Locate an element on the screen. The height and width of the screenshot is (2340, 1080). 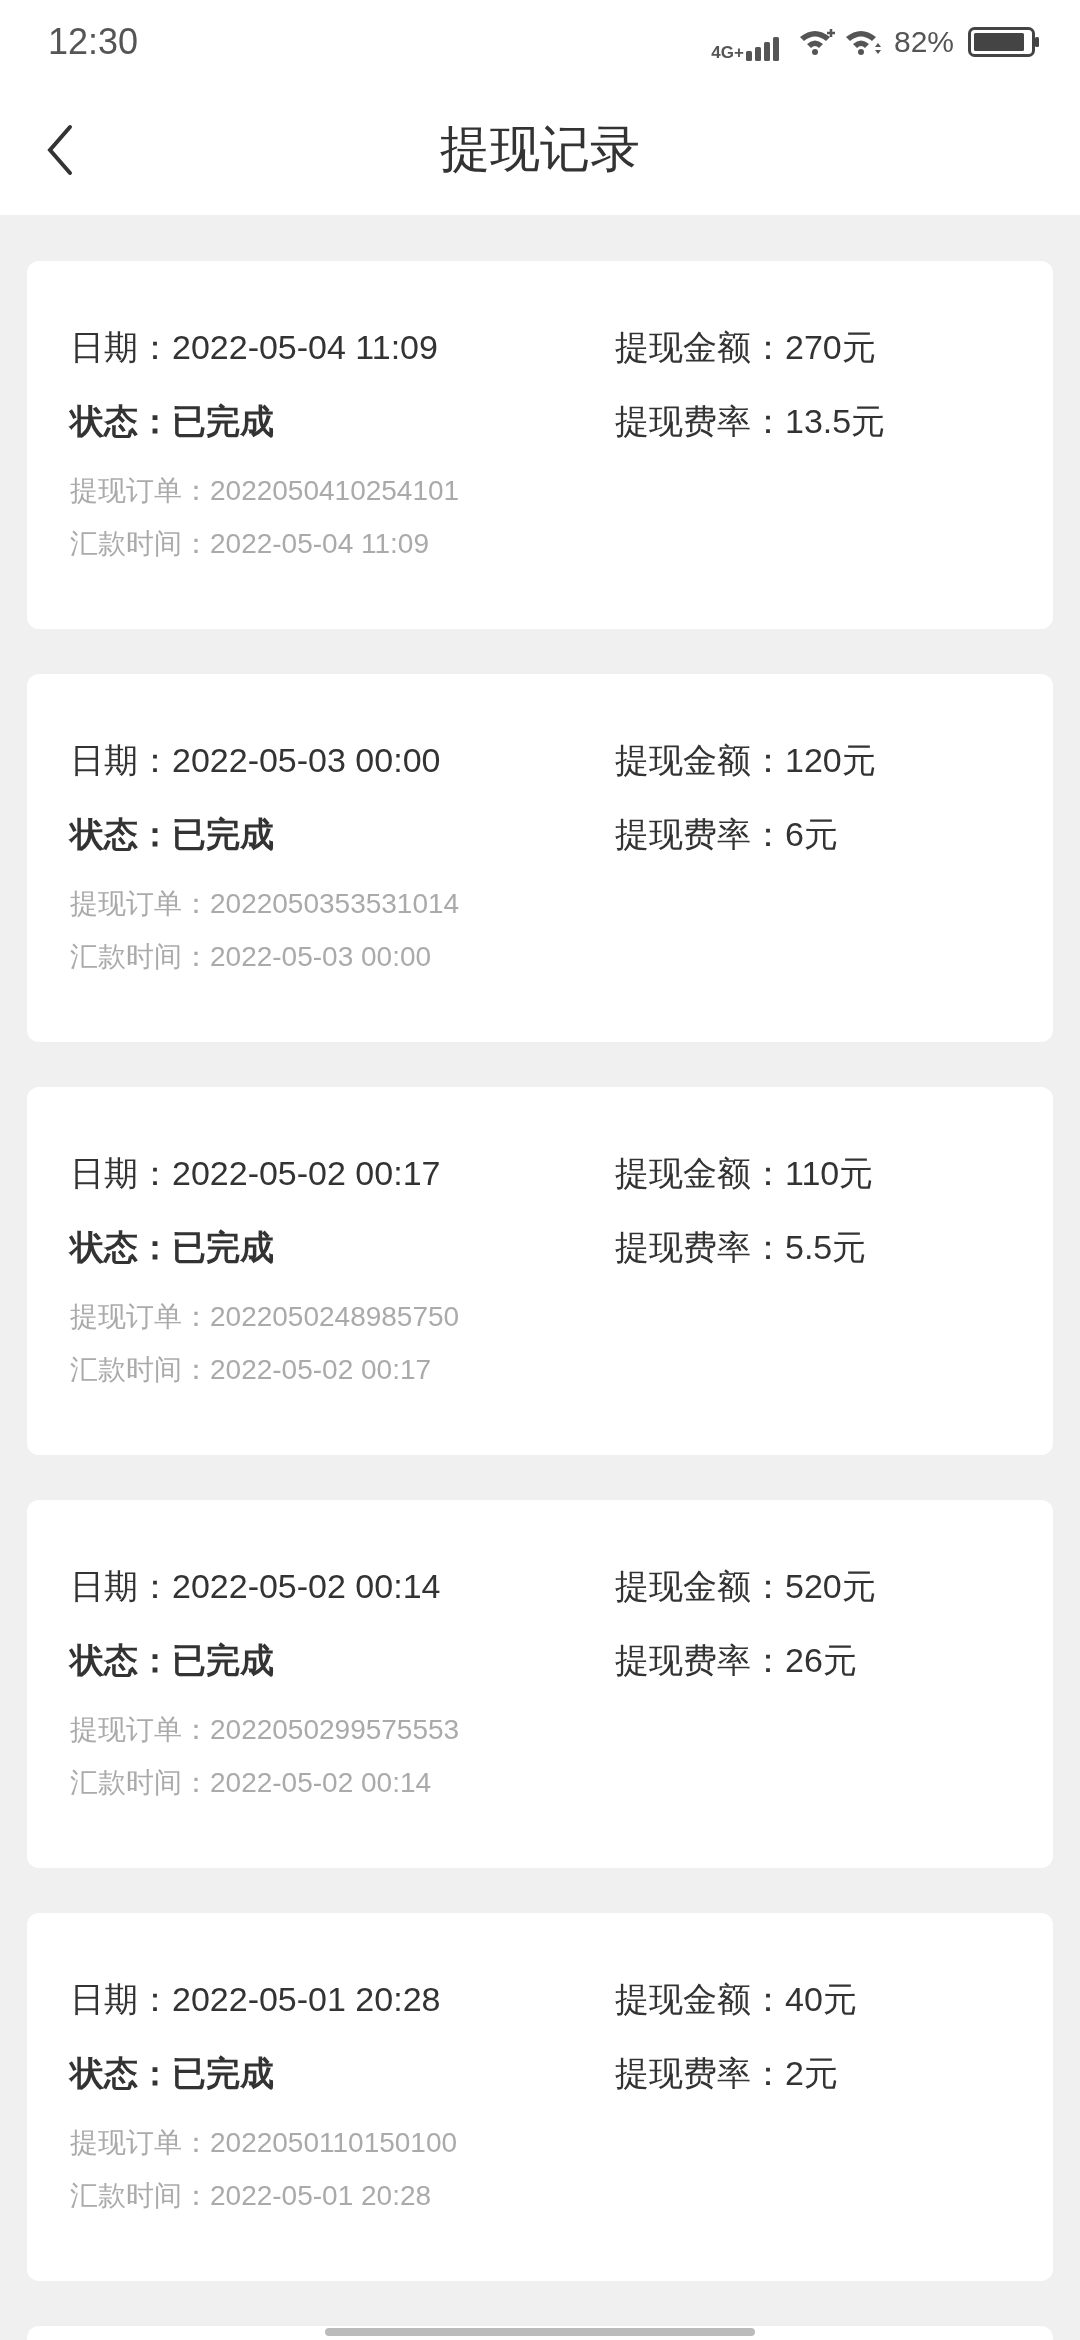
order-number: 提现订单：2022050410254101 is located at coordinates (265, 491).